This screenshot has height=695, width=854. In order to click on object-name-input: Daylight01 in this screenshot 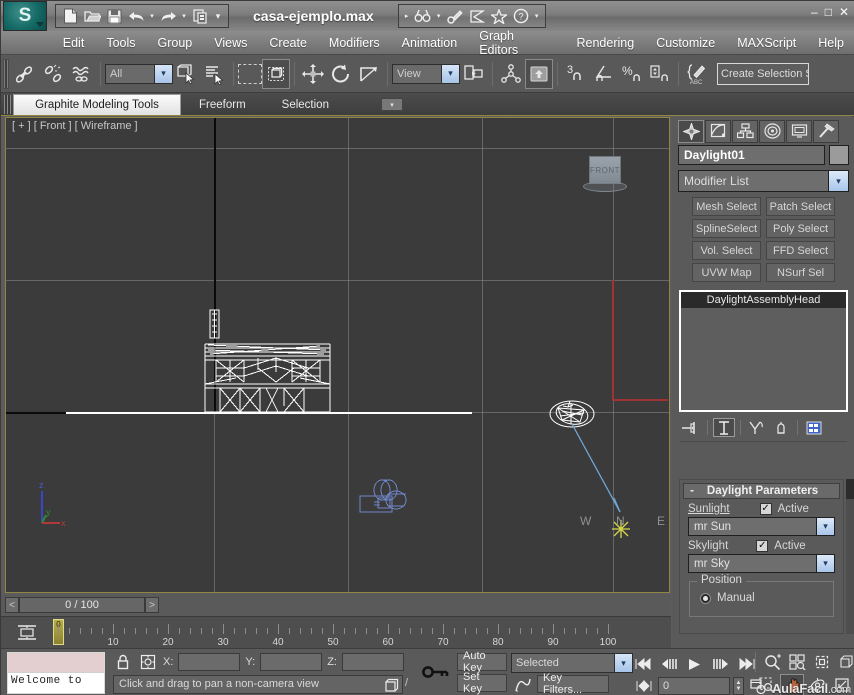, I will do `click(751, 155)`.